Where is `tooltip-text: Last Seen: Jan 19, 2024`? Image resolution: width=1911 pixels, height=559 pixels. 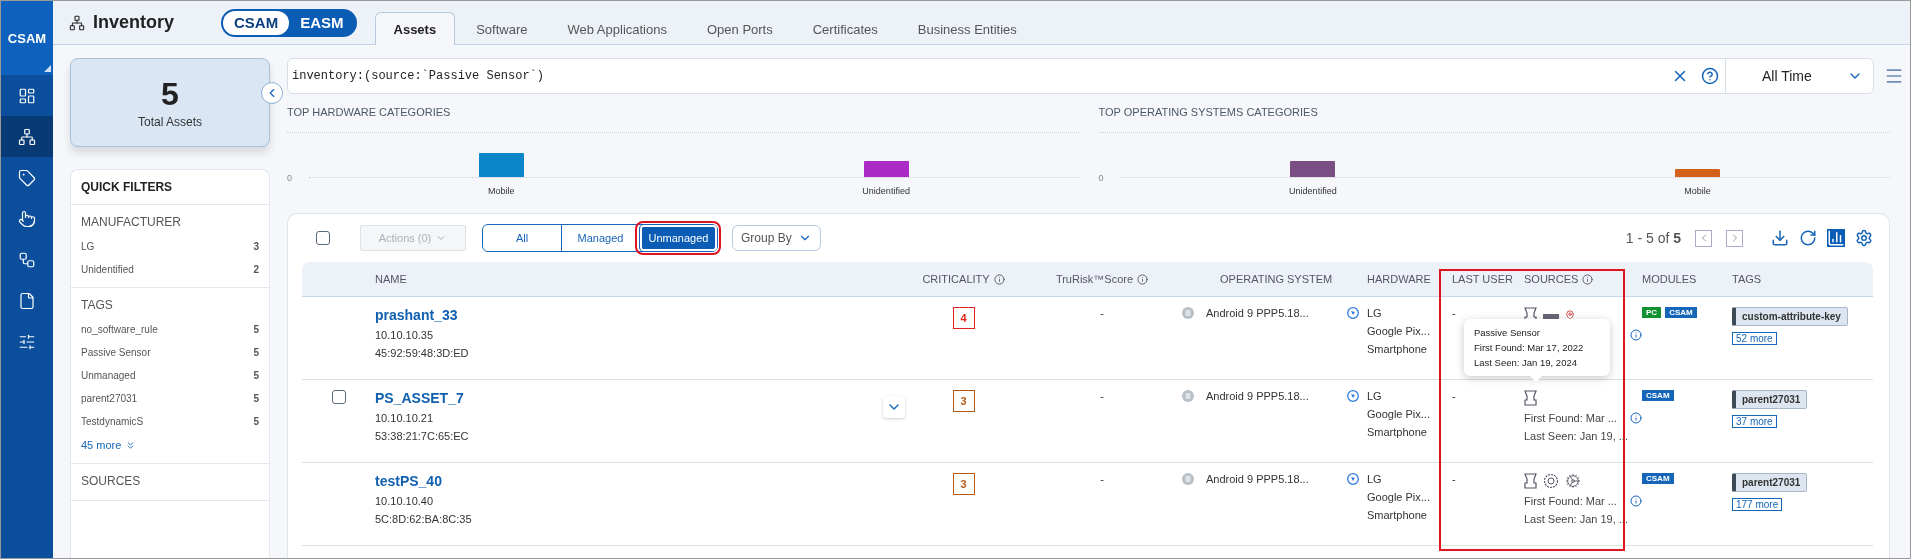
tooltip-text: Last Seen: Jan 19, 2024 is located at coordinates (1526, 362).